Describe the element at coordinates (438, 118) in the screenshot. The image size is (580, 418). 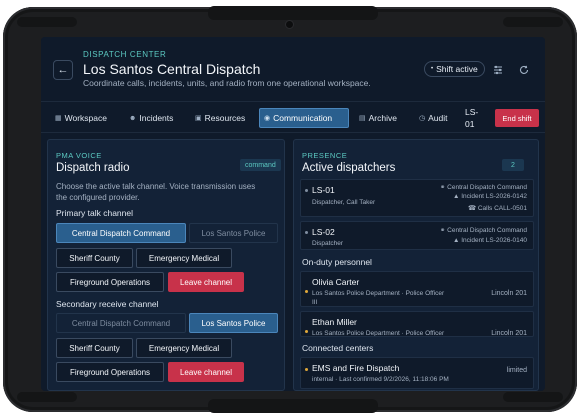
I see `tab-label: Audit` at that location.